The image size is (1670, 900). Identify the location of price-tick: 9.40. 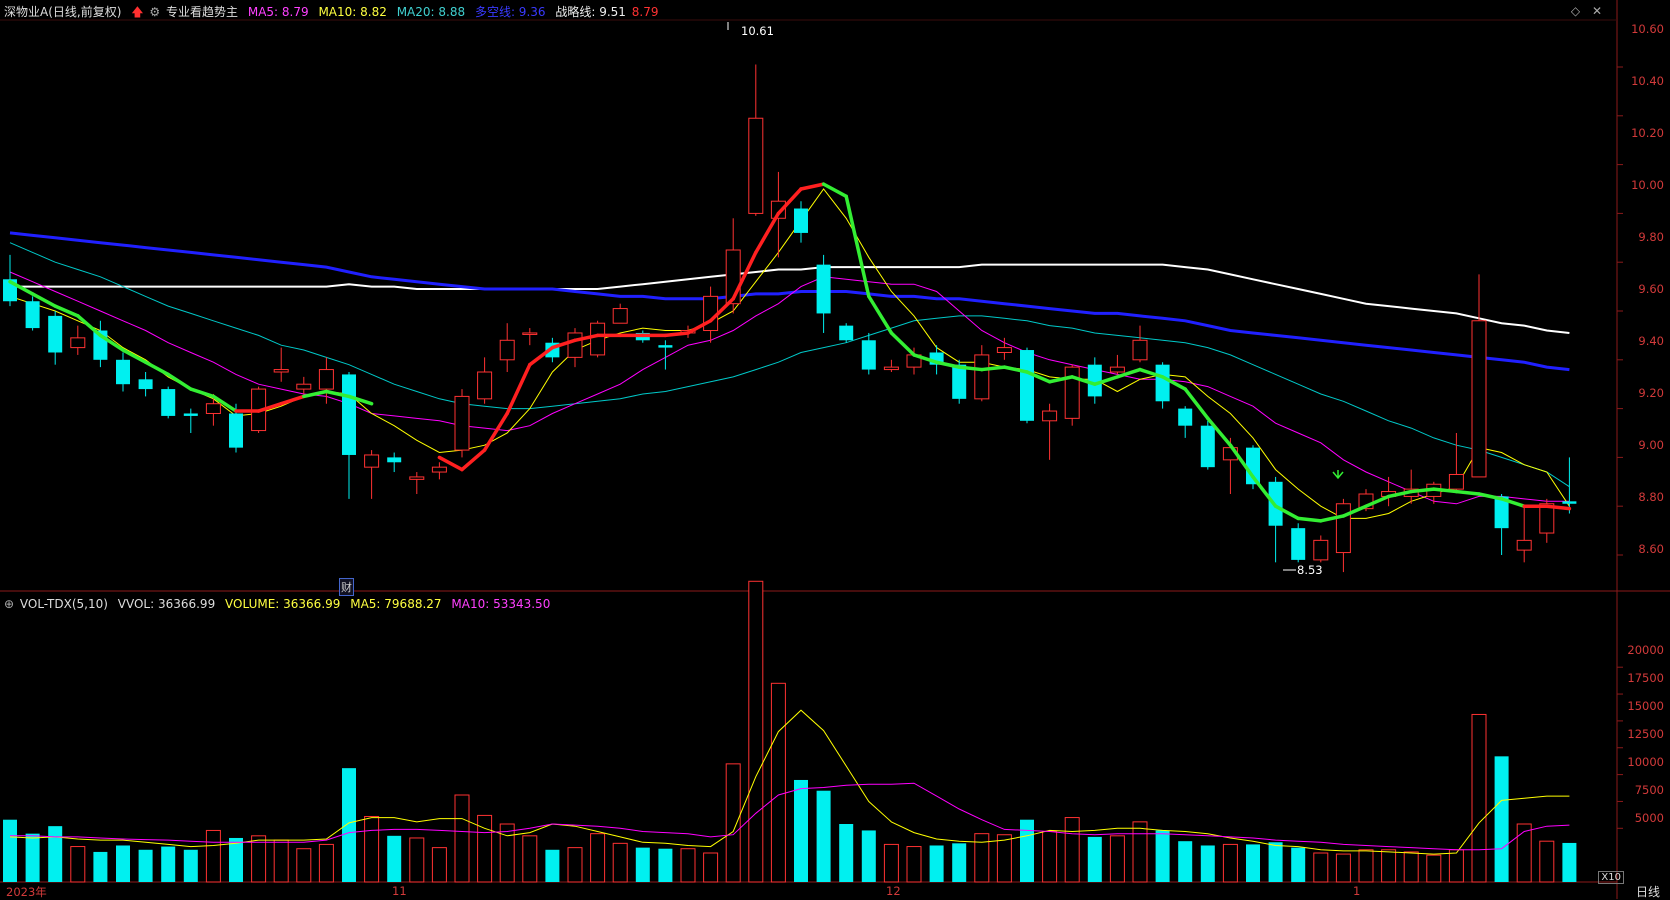
(1651, 341).